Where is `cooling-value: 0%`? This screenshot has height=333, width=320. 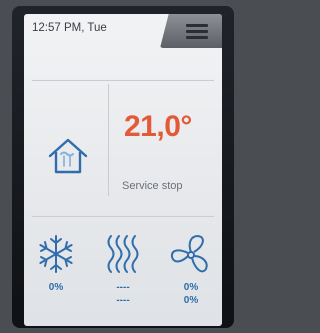 cooling-value: 0% is located at coordinates (56, 287).